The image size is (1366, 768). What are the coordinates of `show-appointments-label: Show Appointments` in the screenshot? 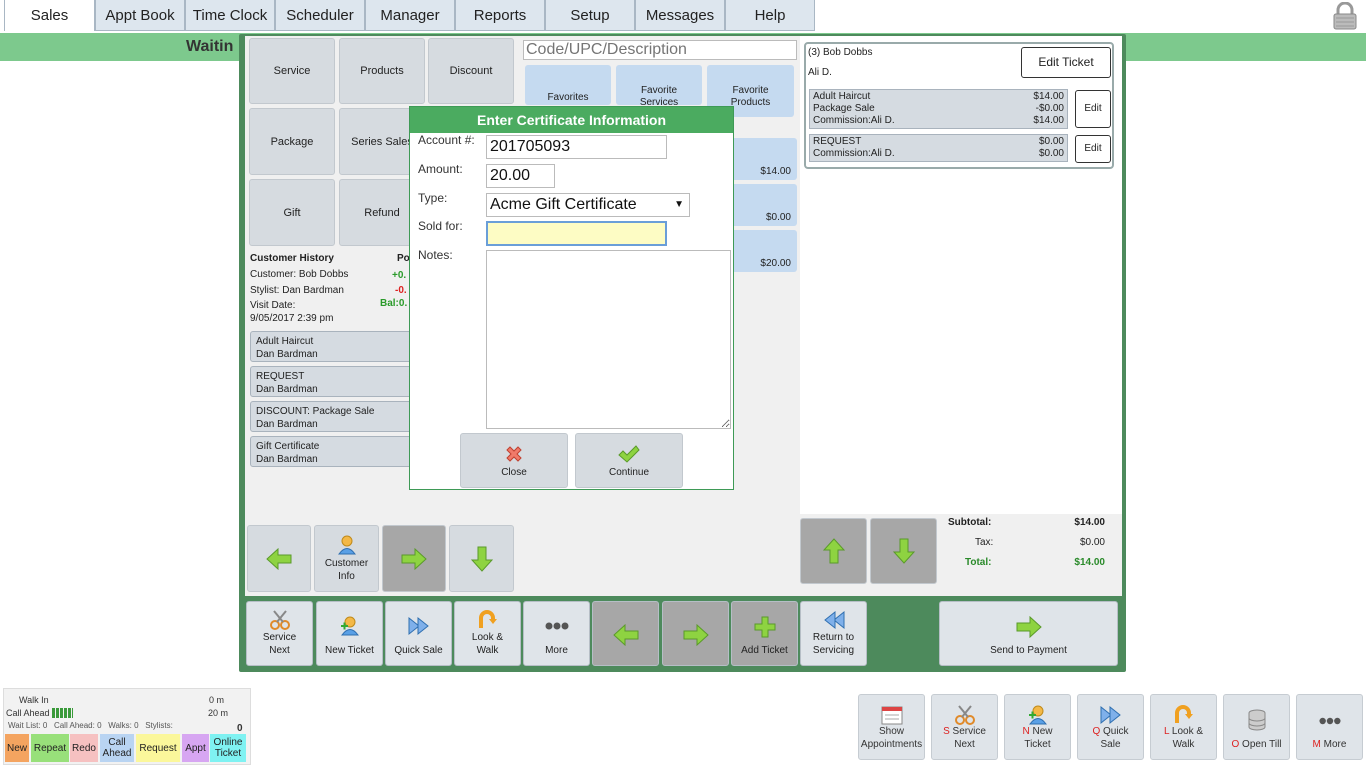 It's located at (891, 738).